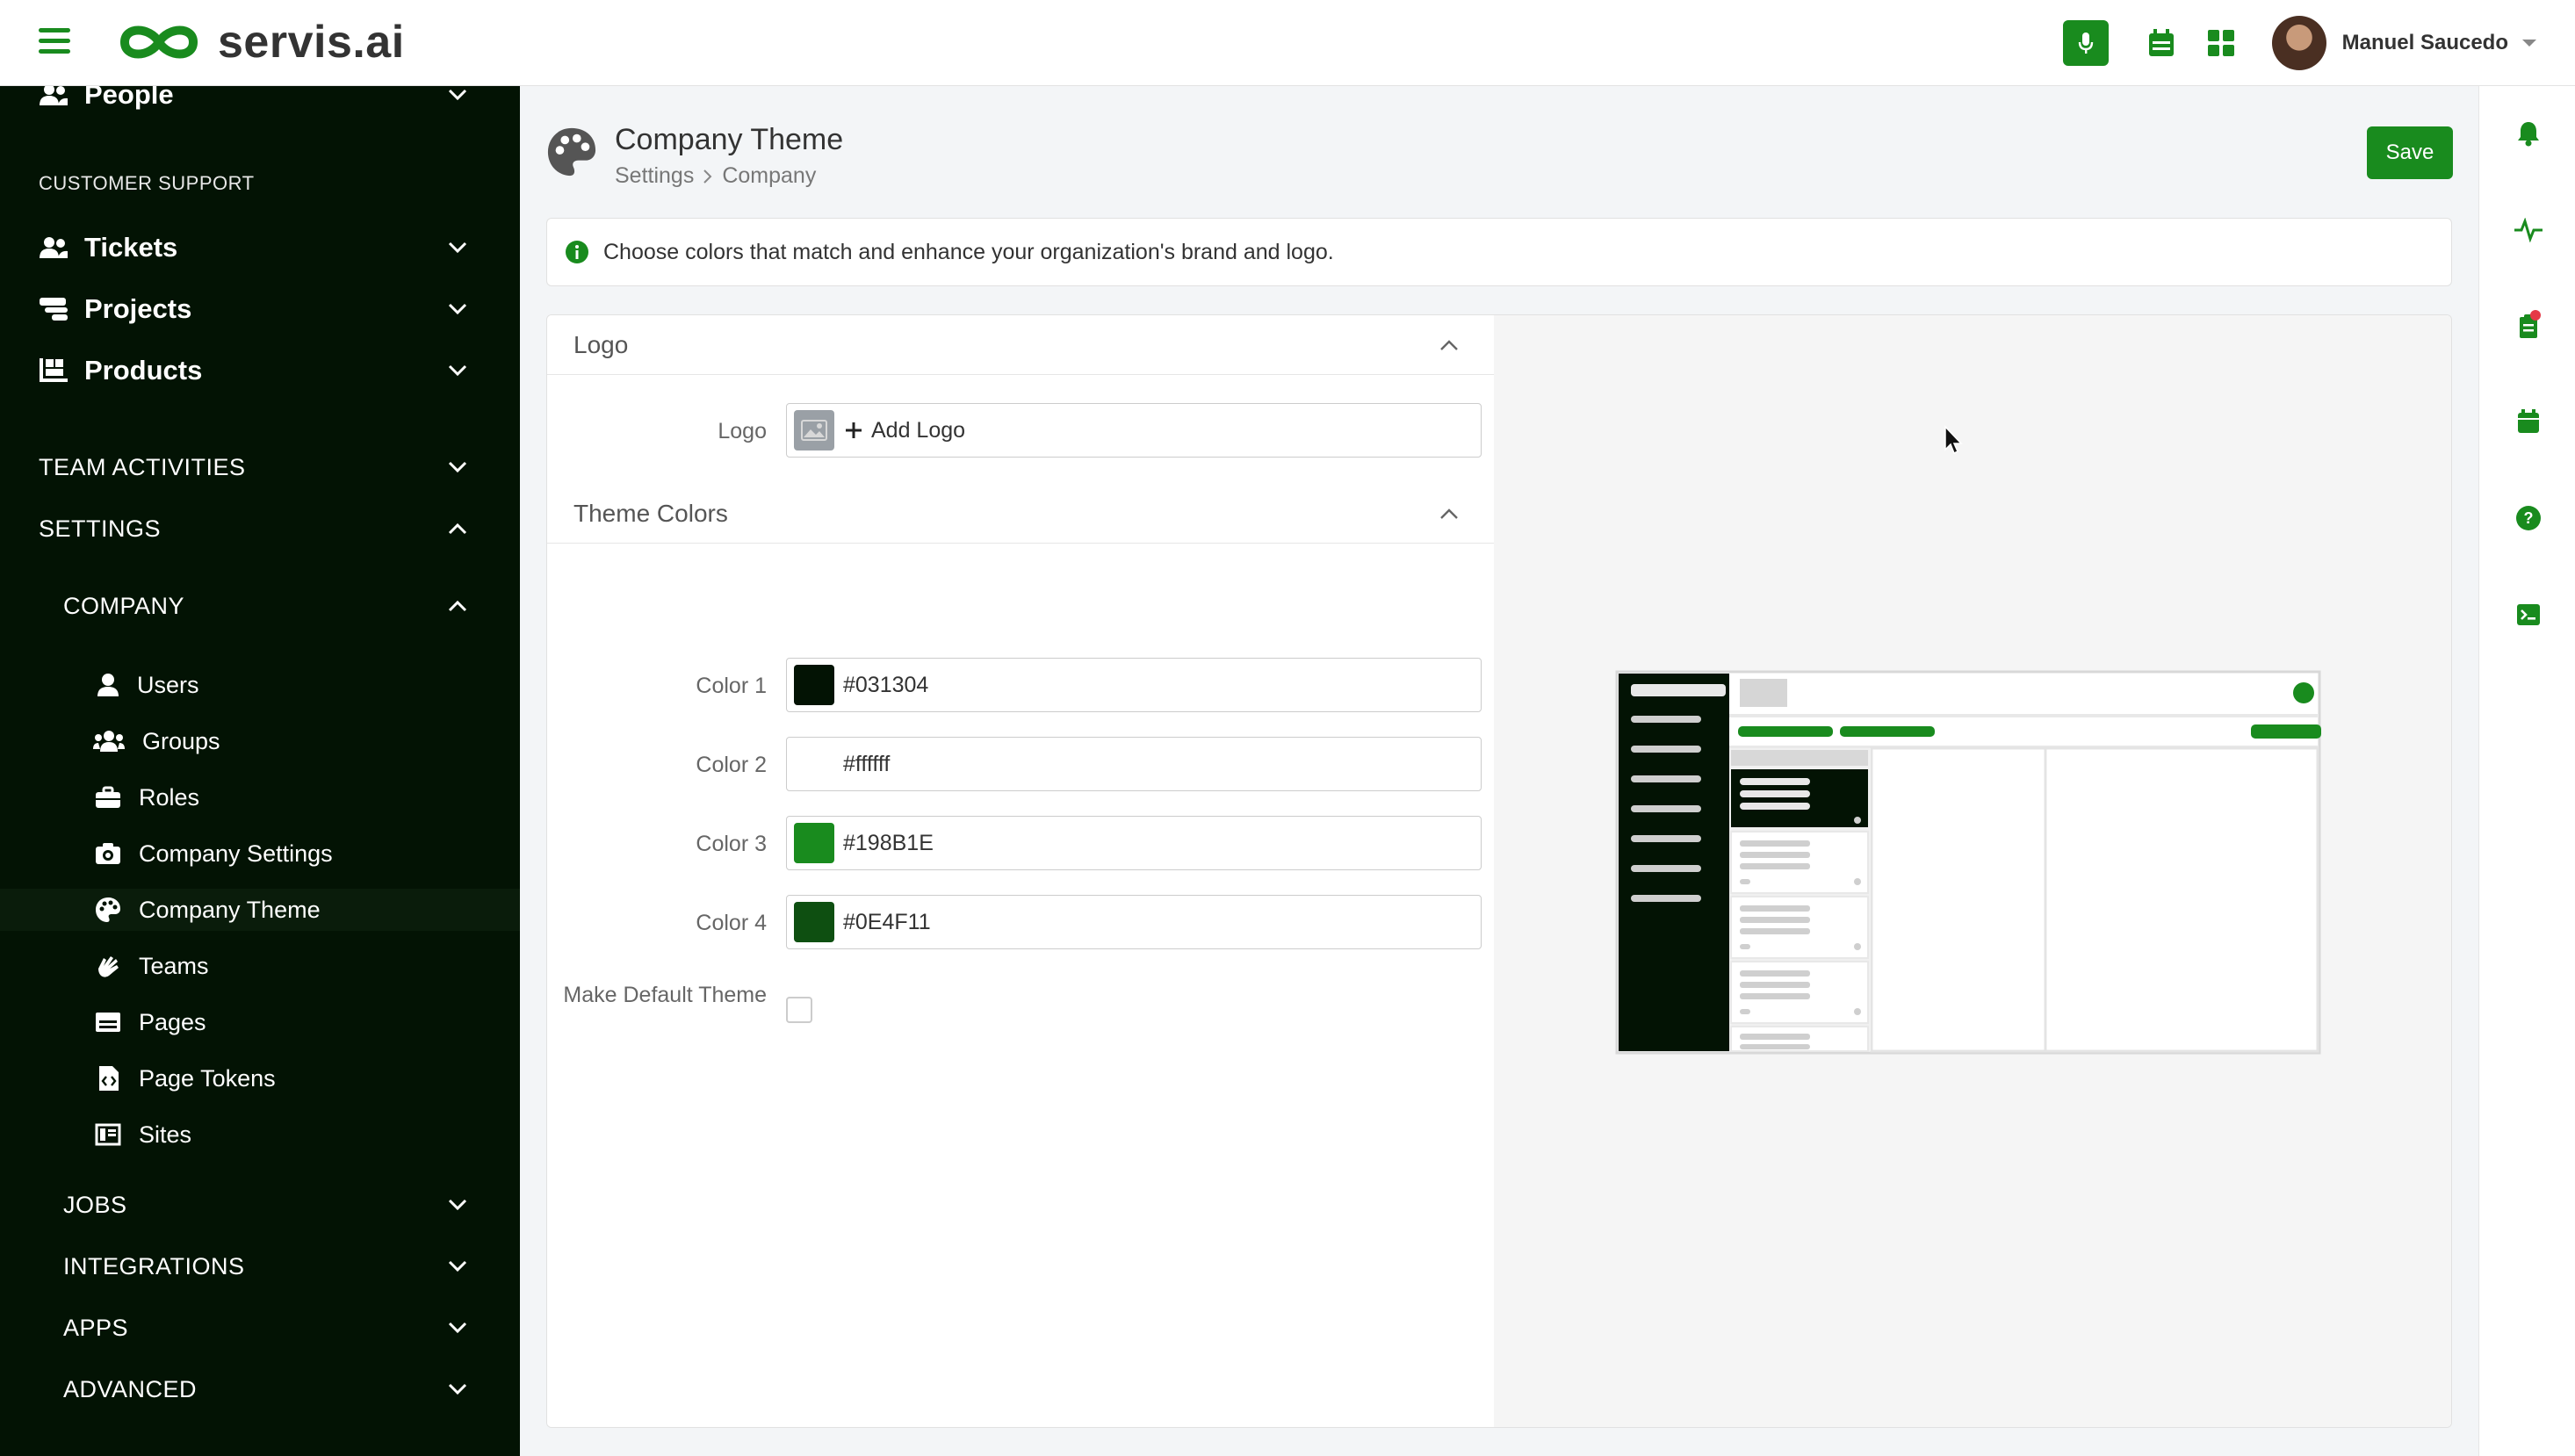 This screenshot has width=2575, height=1456. What do you see at coordinates (260, 854) in the screenshot?
I see `sidebar-item-company-settings: Company Settings` at bounding box center [260, 854].